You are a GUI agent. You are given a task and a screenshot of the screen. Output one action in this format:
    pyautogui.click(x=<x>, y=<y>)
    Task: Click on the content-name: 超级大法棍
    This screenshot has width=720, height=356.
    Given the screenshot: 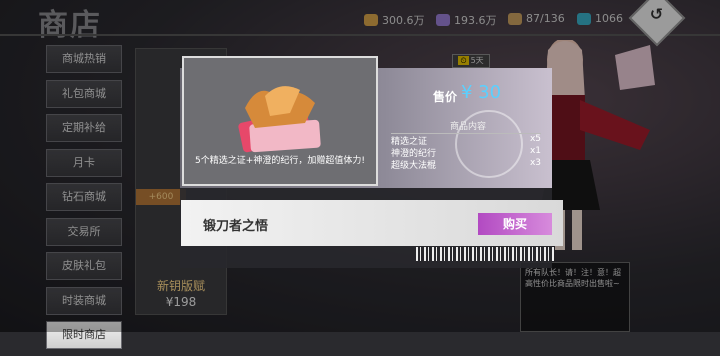 What is the action you would take?
    pyautogui.click(x=414, y=166)
    